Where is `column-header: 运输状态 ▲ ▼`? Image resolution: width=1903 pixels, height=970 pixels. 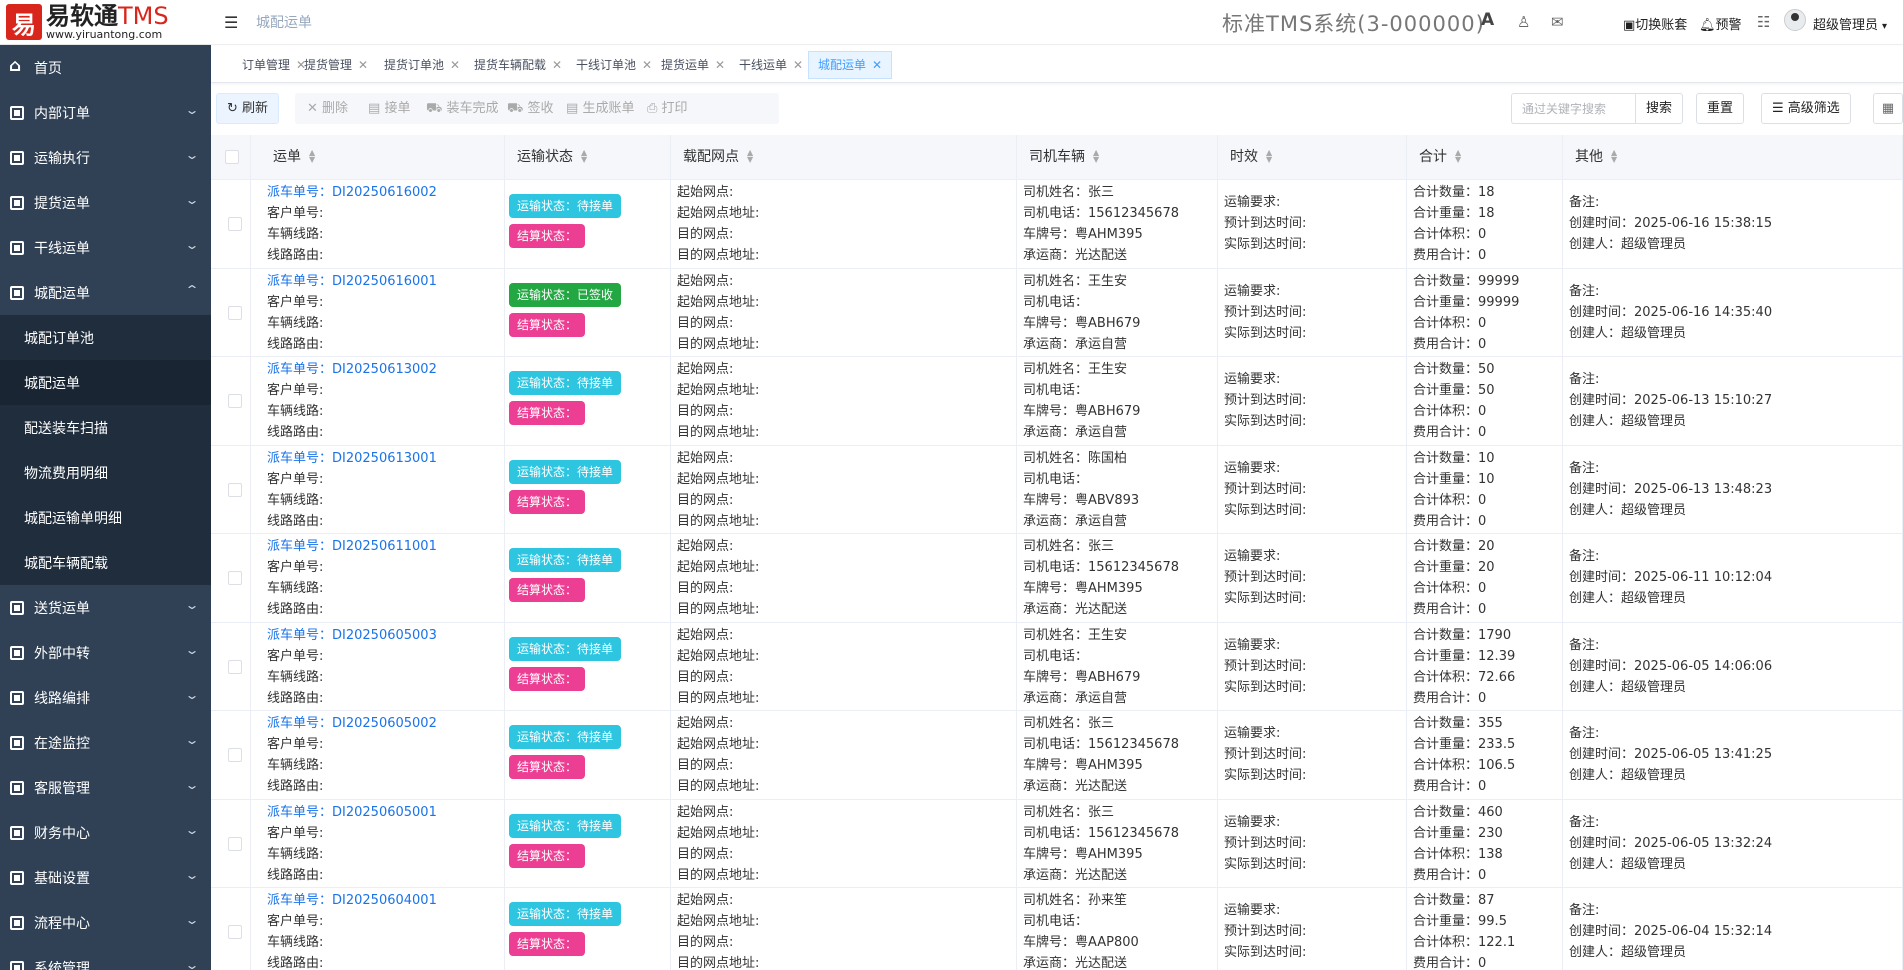 column-header: 运输状态 ▲ ▼ is located at coordinates (588, 157).